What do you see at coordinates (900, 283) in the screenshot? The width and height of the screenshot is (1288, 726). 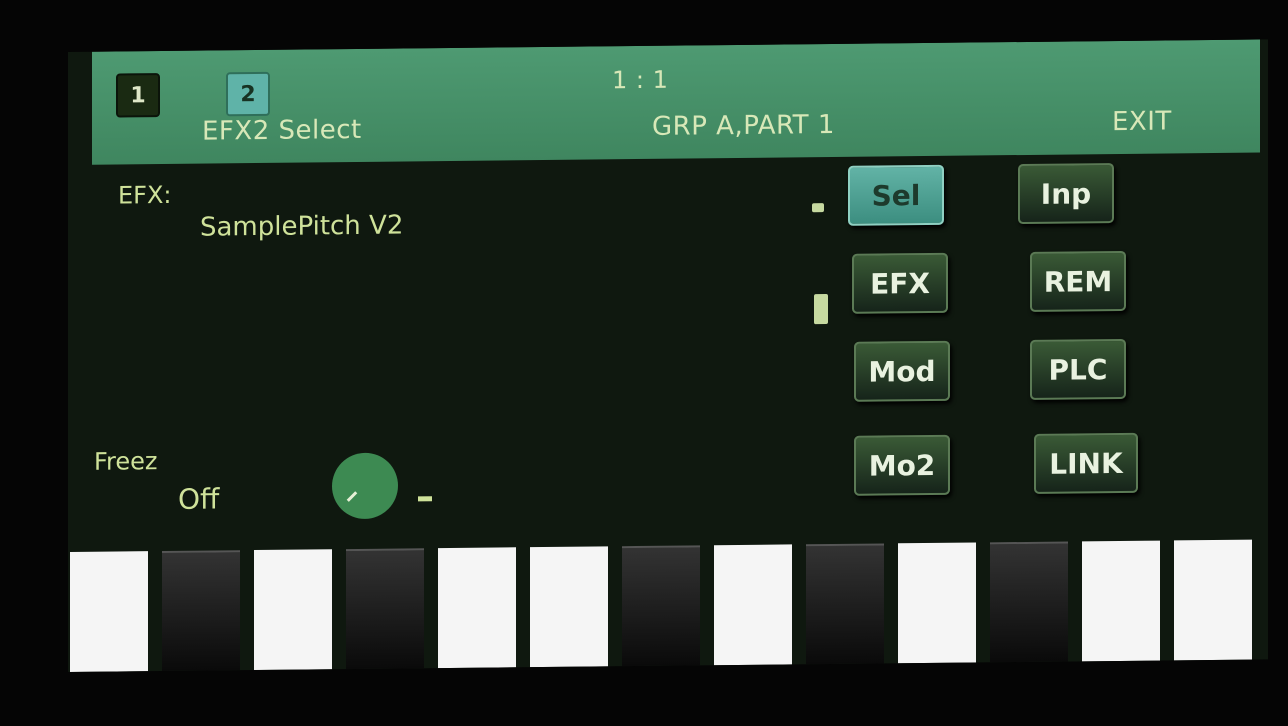 I see `efx-button: EFX` at bounding box center [900, 283].